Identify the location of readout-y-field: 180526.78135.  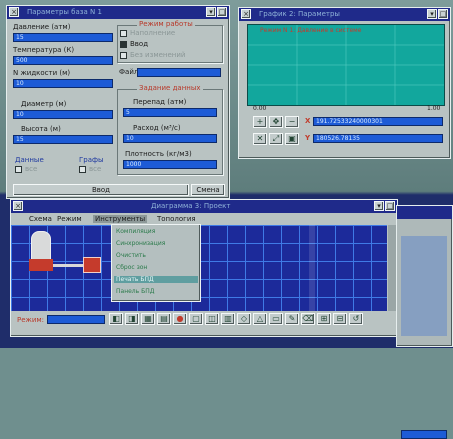
(378, 138).